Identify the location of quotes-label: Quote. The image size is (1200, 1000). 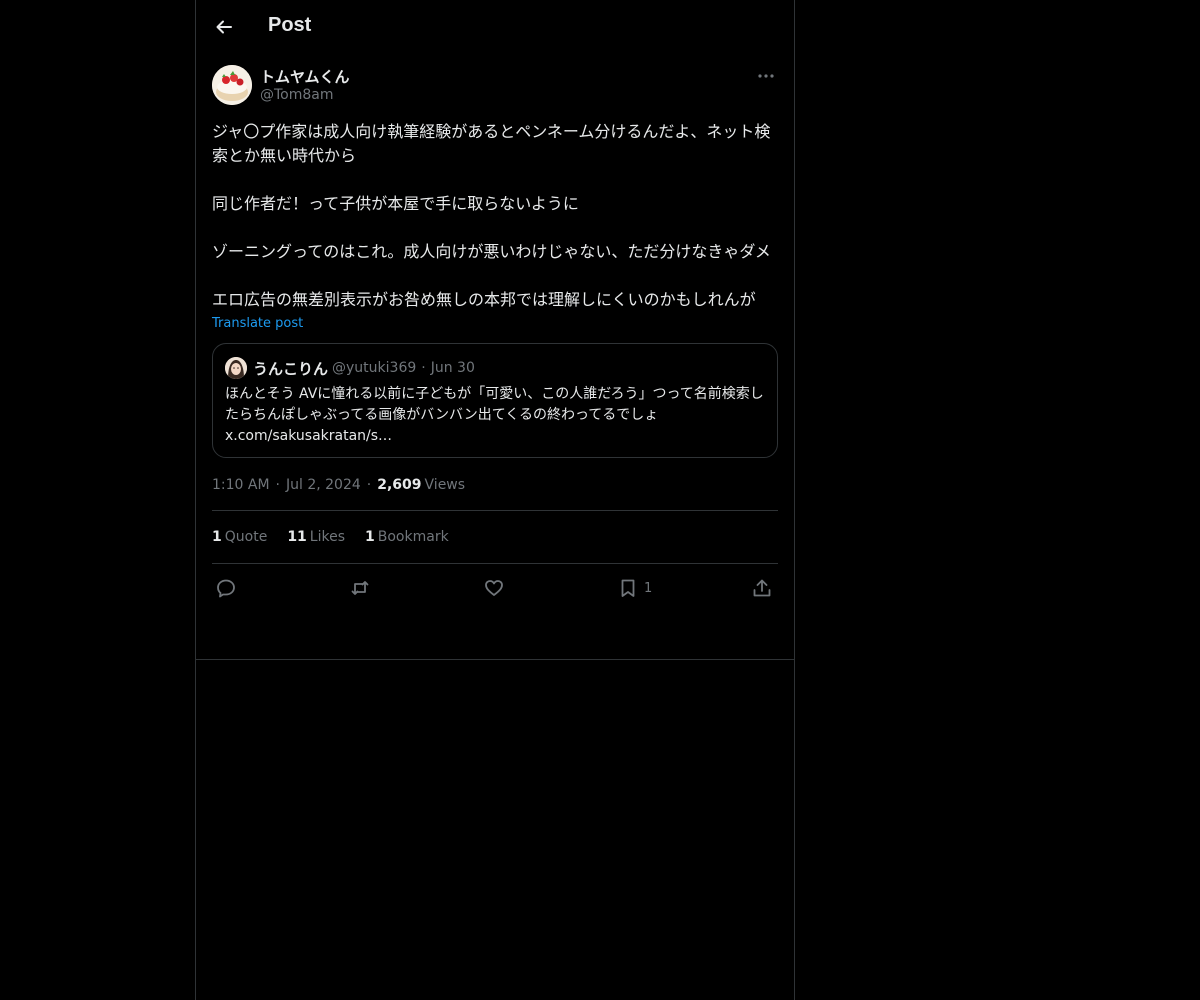
(246, 537).